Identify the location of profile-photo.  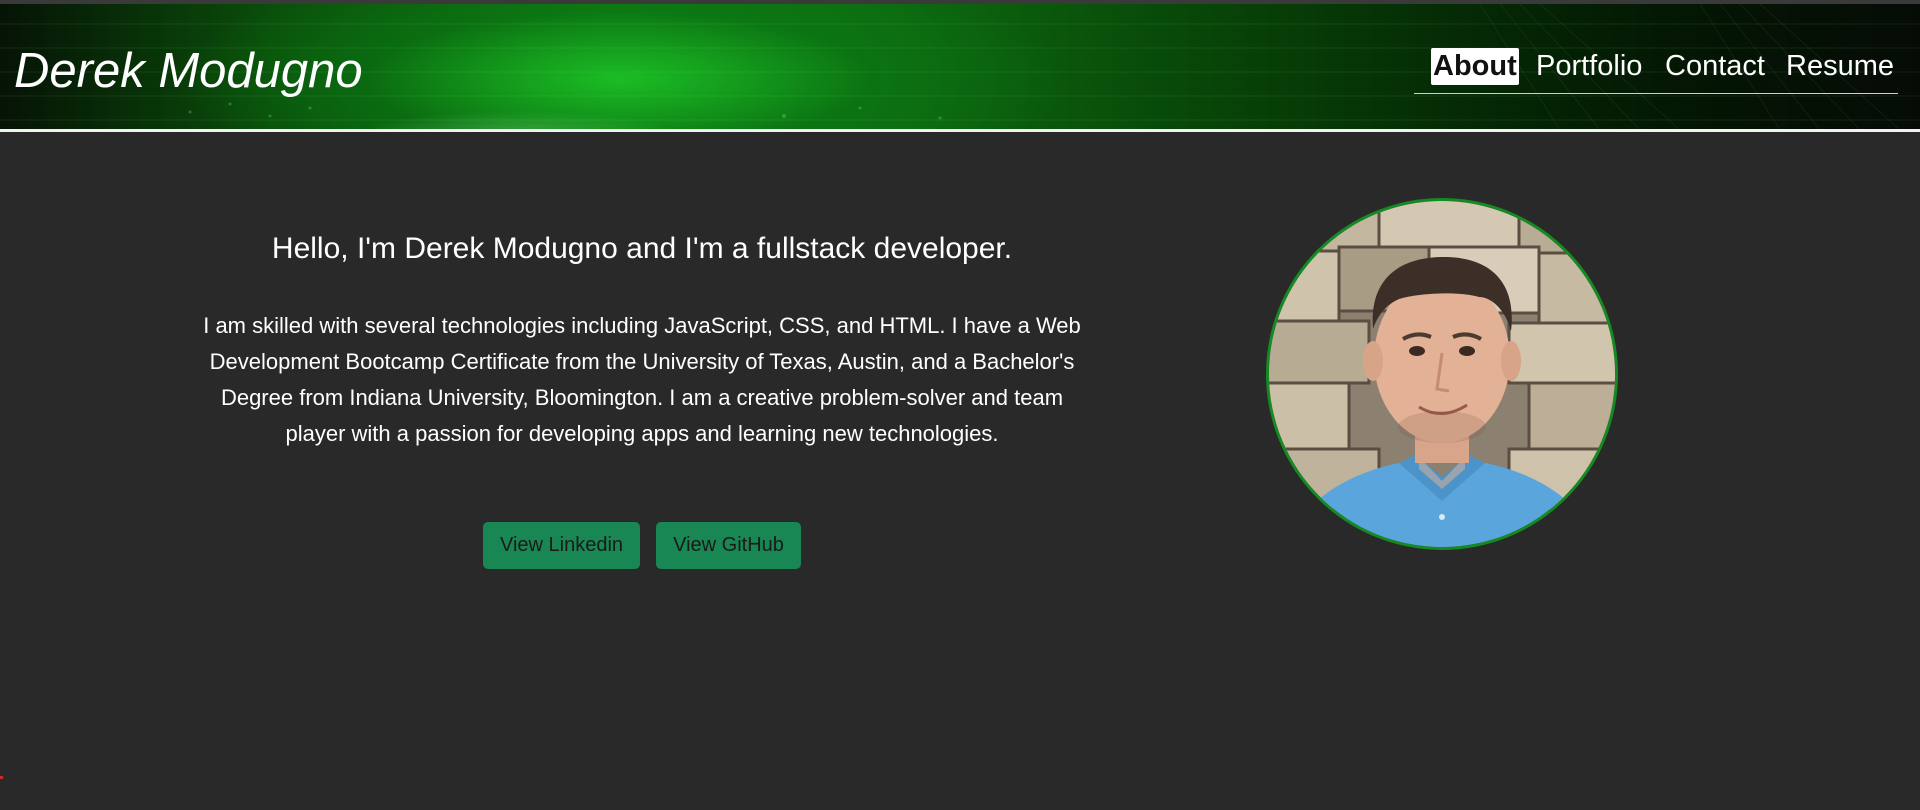
(1442, 374).